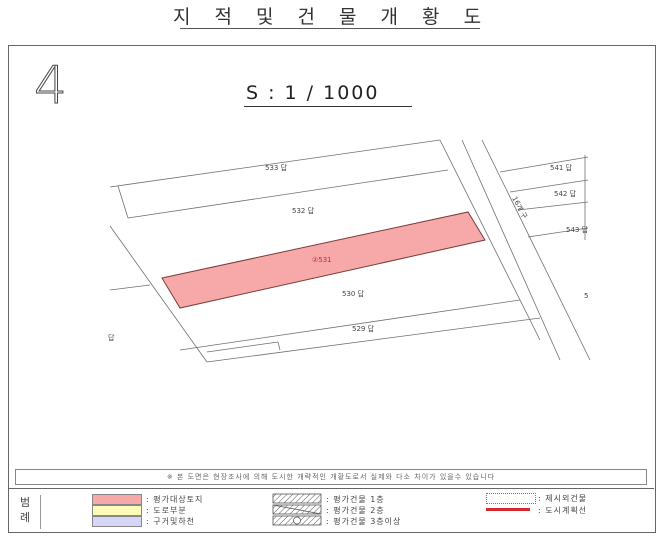 Image resolution: width=663 pixels, height=539 pixels. Describe the element at coordinates (171, 521) in the screenshot. I see `legend-label-ditch: : 구거및하천` at that location.